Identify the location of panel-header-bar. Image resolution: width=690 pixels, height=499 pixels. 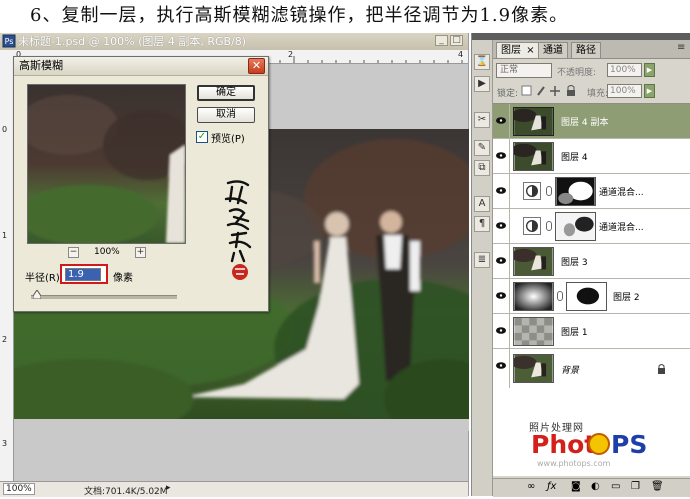
(581, 36).